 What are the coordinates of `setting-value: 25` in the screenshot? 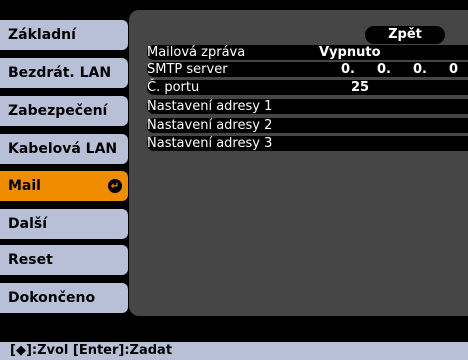 It's located at (360, 87).